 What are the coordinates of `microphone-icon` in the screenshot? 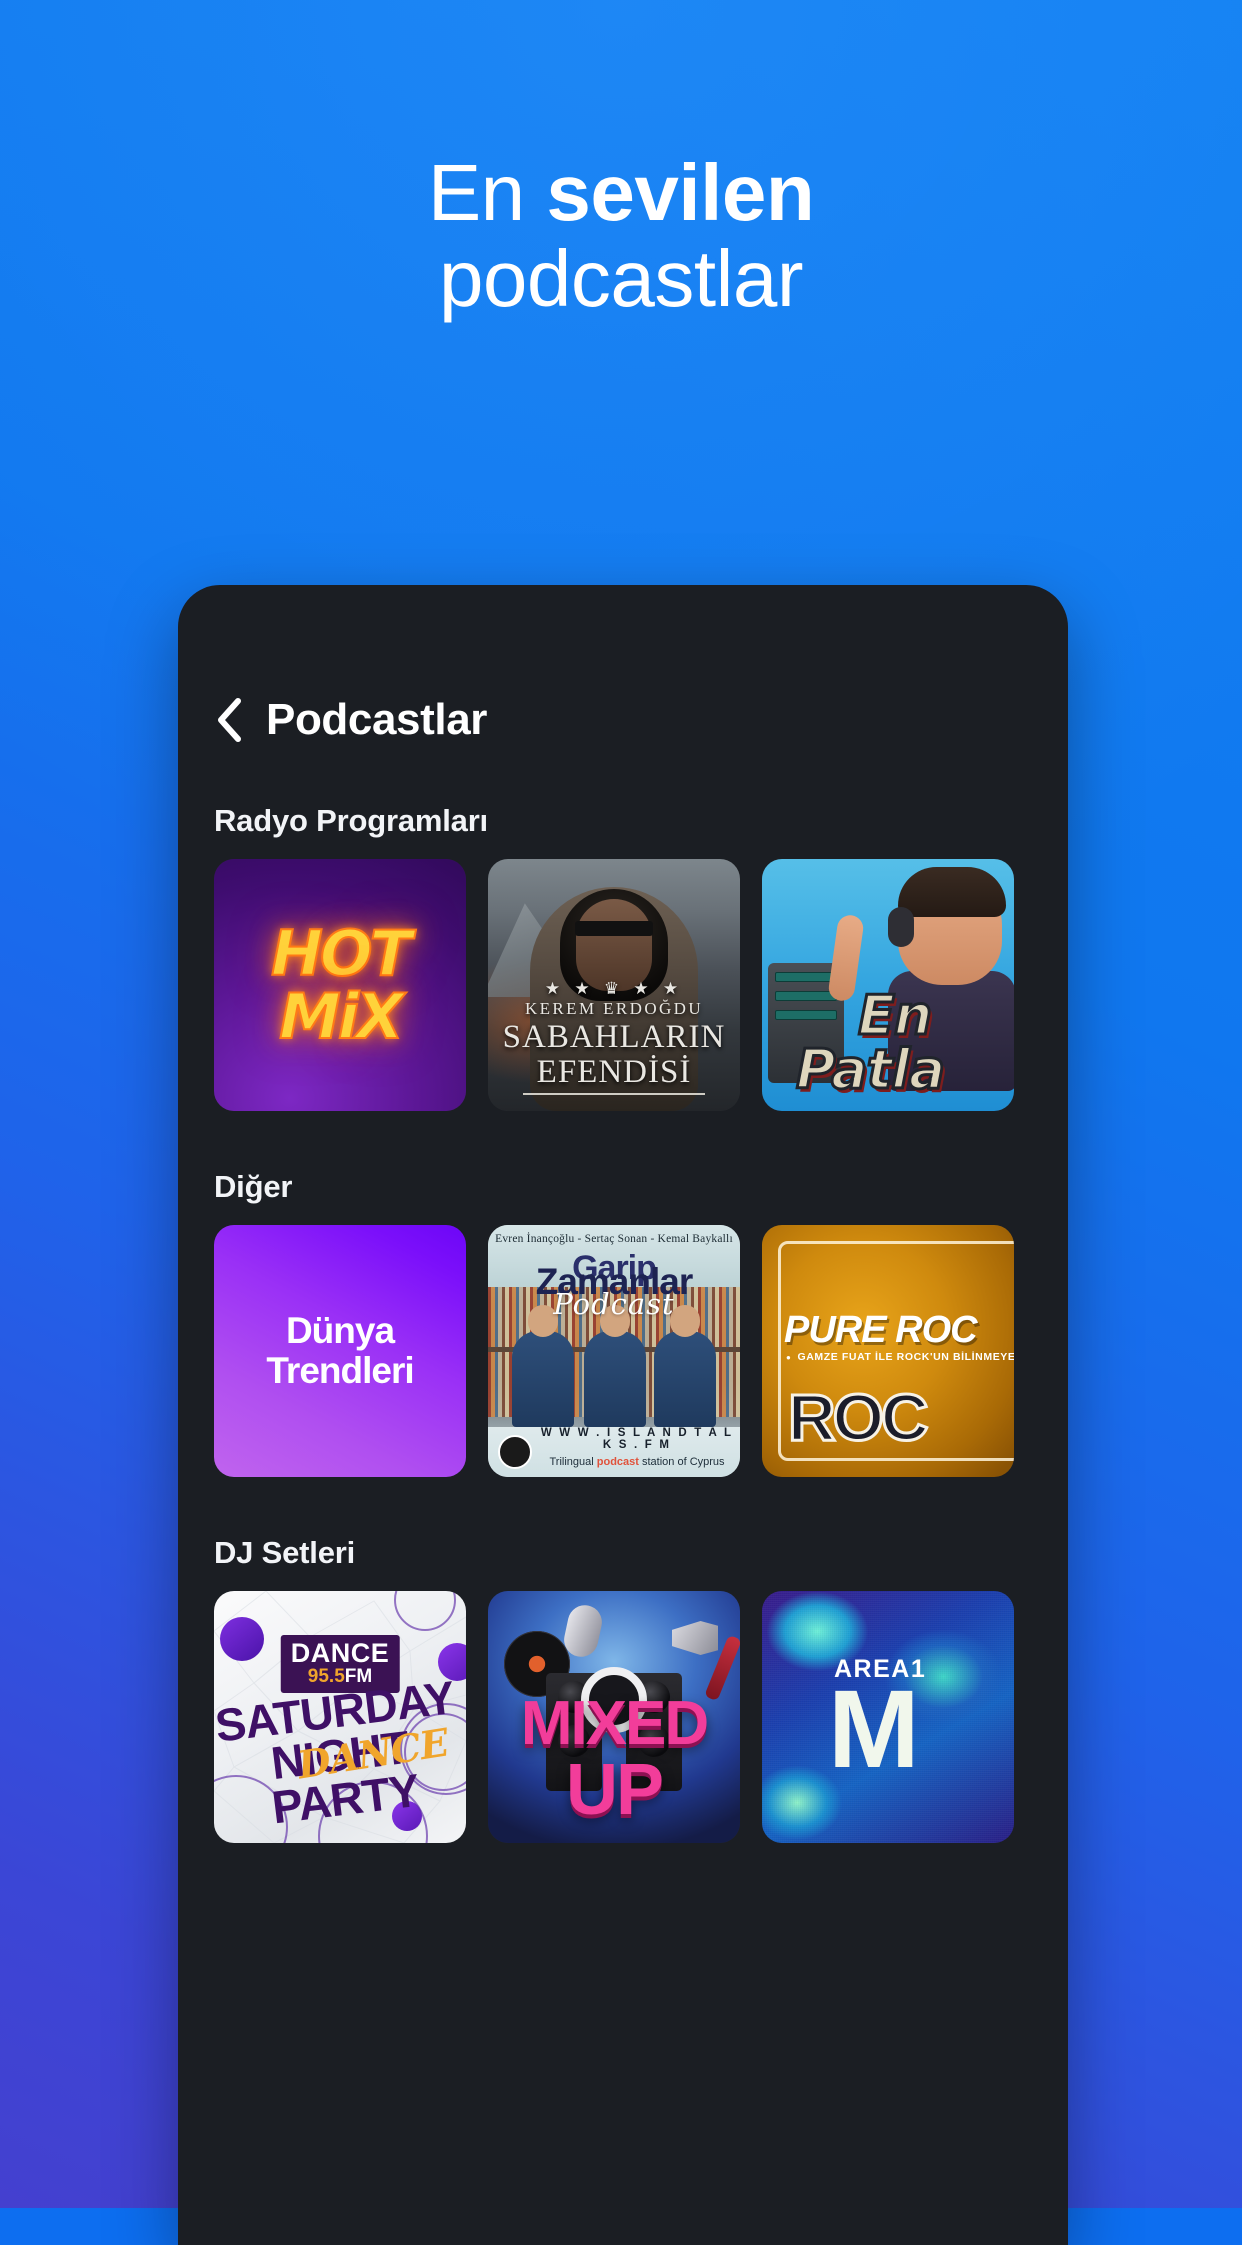 It's located at (583, 1631).